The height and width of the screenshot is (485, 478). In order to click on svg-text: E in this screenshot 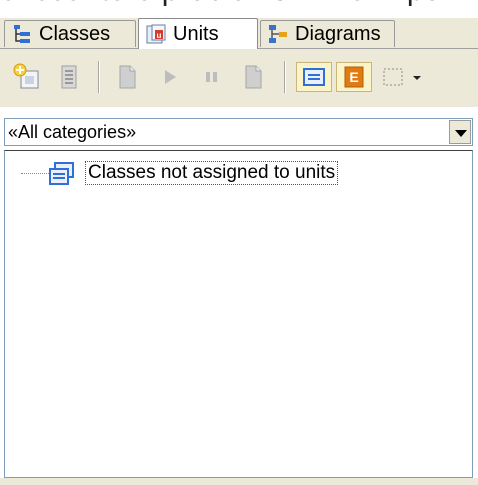, I will do `click(353, 77)`.